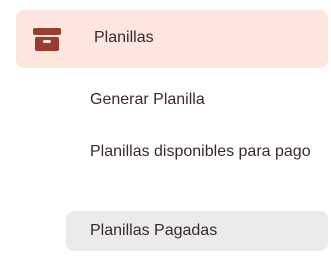  Describe the element at coordinates (47, 39) in the screenshot. I see `archive-box-icon` at that location.